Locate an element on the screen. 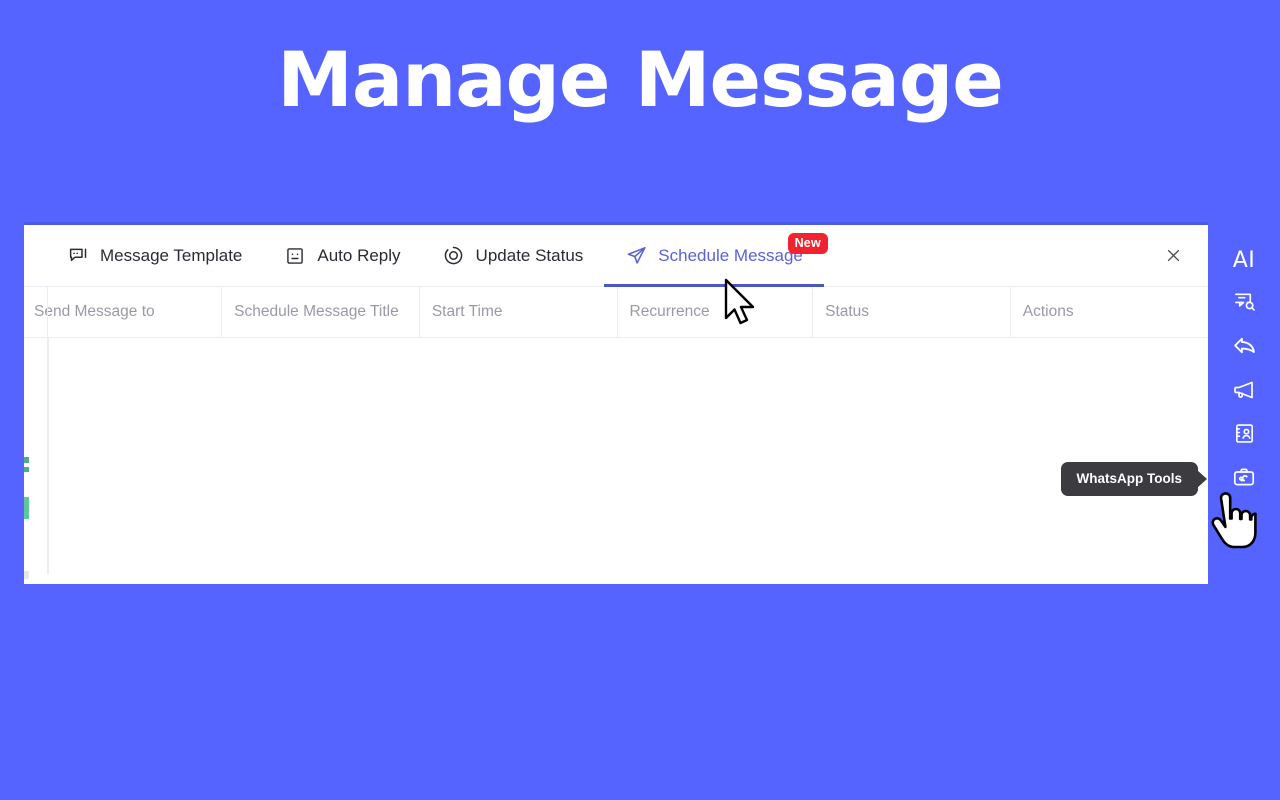 Image resolution: width=1280 pixels, height=800 pixels. tab-schedule-message: Schedule Message New is located at coordinates (716, 256).